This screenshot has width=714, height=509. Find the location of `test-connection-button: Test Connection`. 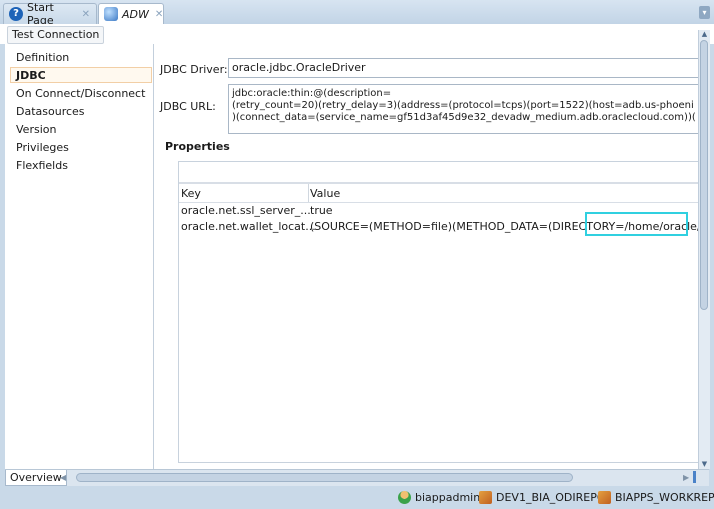

test-connection-button: Test Connection is located at coordinates (56, 35).